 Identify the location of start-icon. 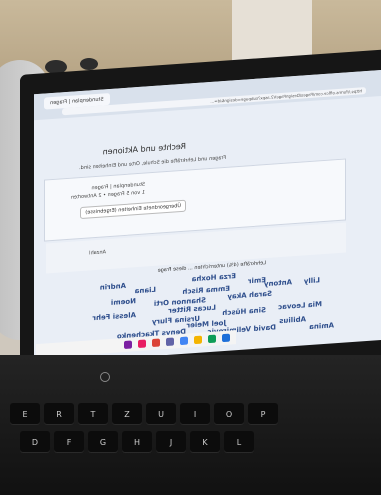
(226, 338).